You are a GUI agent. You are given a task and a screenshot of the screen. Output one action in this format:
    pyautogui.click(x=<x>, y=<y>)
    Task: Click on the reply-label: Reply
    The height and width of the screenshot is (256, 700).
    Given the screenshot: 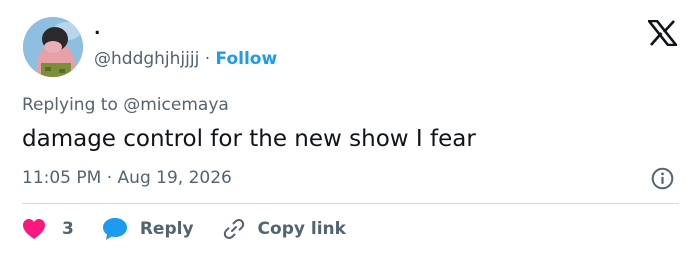 What is the action you would take?
    pyautogui.click(x=166, y=229)
    